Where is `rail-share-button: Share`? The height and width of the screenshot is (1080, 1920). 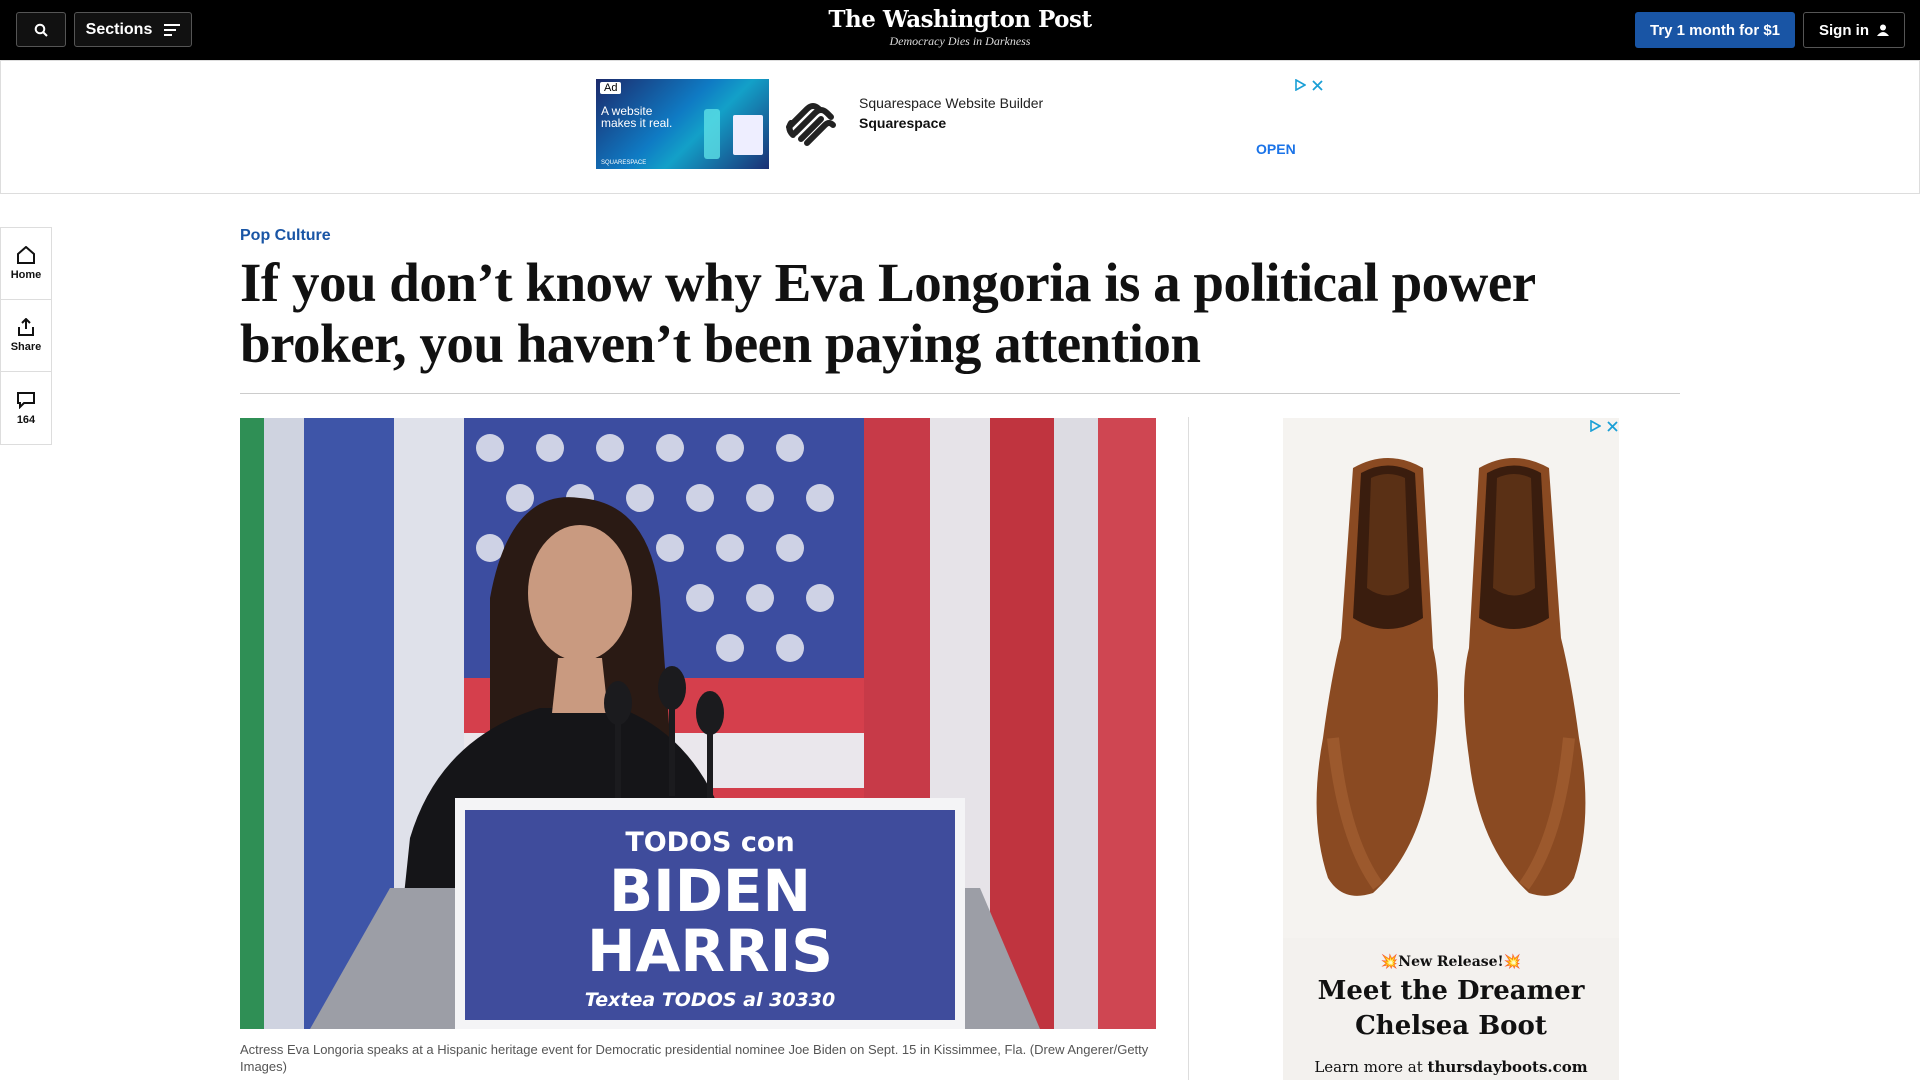 rail-share-button: Share is located at coordinates (26, 336).